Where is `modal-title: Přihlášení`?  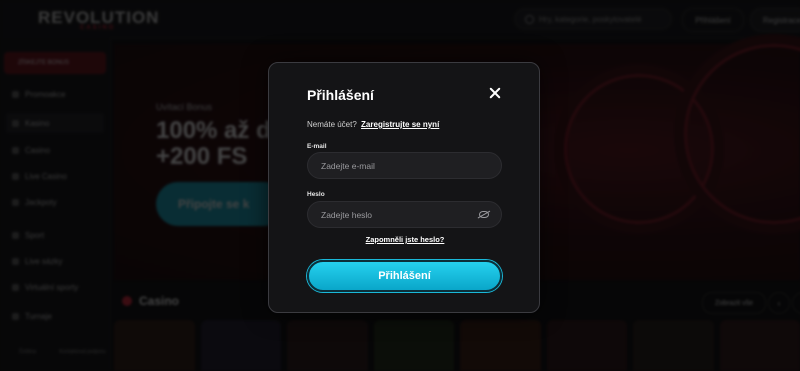
modal-title: Přihlášení is located at coordinates (340, 95).